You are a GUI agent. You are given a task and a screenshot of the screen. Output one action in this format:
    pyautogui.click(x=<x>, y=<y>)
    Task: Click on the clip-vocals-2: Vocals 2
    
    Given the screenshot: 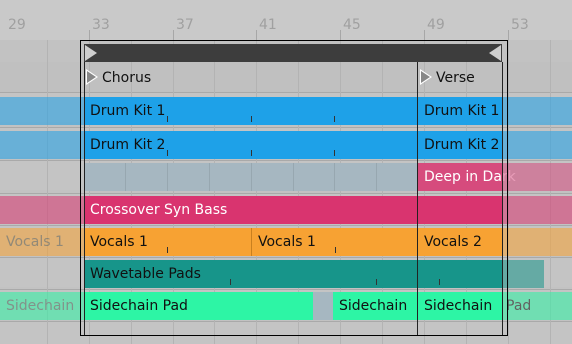 What is the action you would take?
    pyautogui.click(x=460, y=242)
    